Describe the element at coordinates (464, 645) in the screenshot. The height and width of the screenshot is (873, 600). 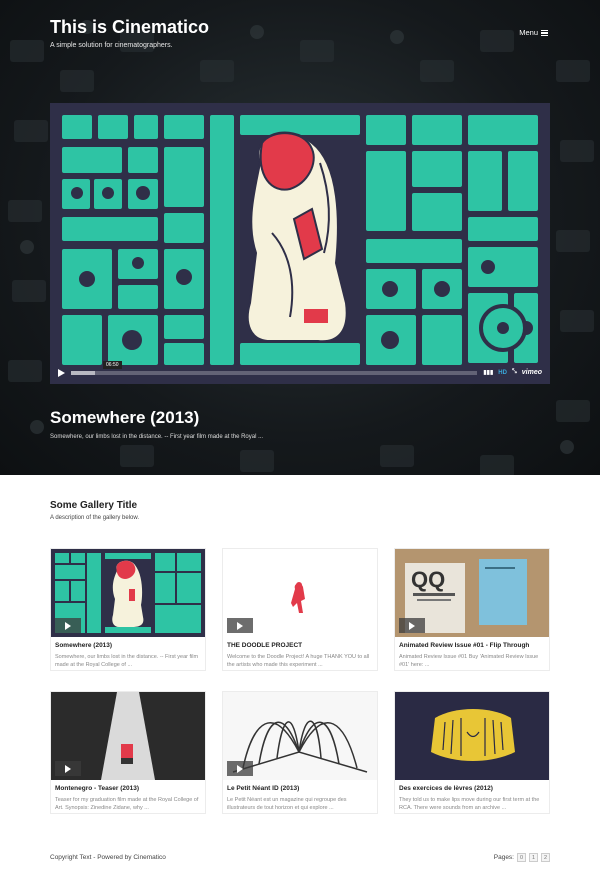
I see `card-title: Animated Review Issue #01 - Flip Through` at that location.